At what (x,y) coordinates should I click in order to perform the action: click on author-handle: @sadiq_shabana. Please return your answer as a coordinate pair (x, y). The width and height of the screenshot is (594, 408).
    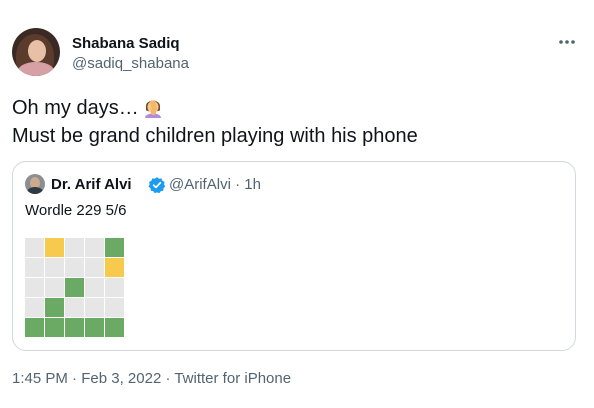
    Looking at the image, I should click on (130, 64).